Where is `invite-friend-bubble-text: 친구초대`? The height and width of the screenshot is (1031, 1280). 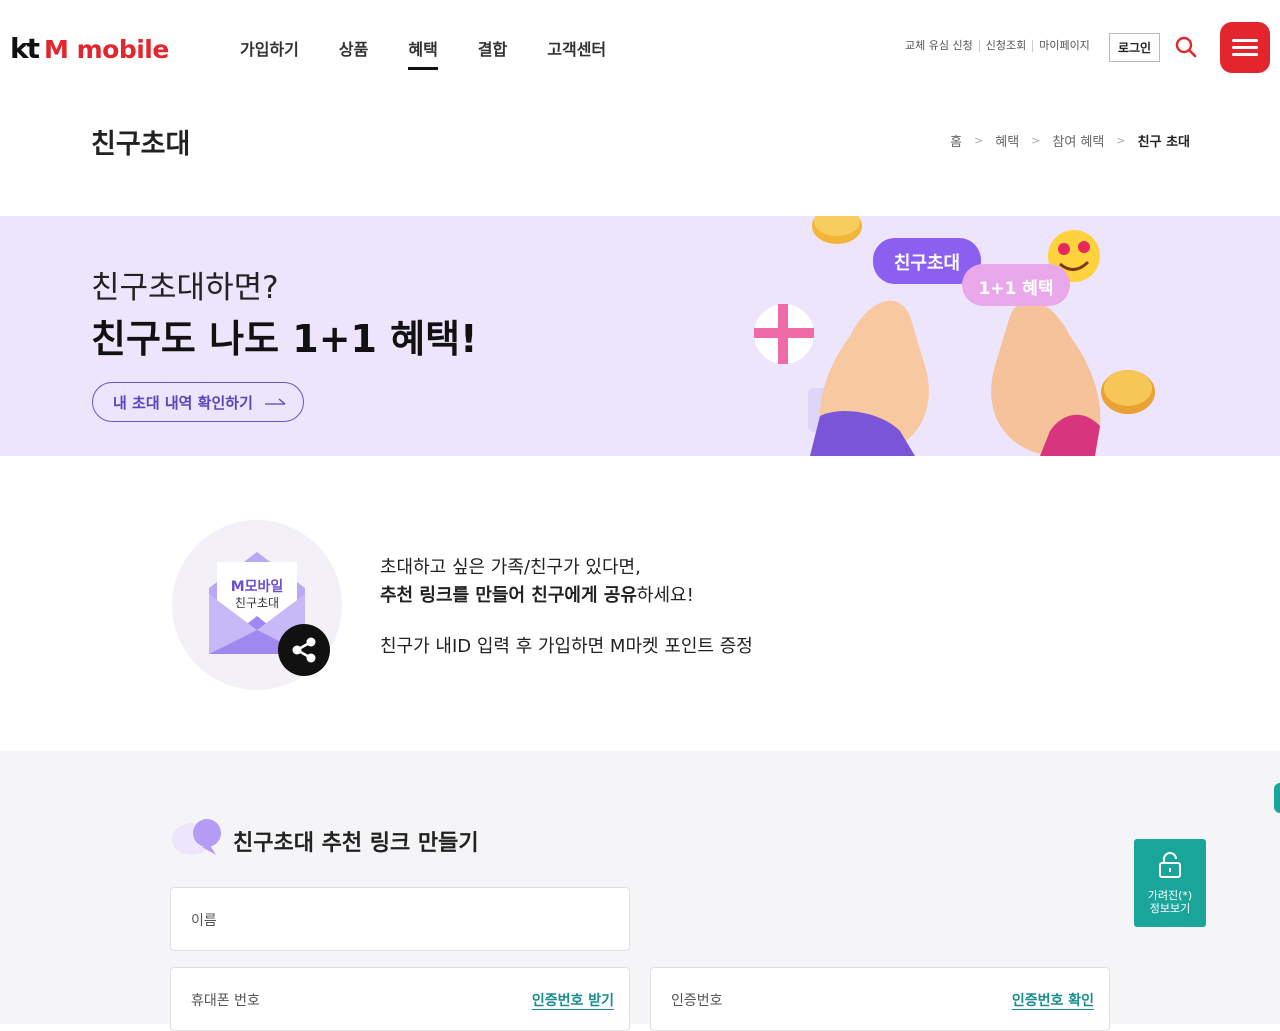 invite-friend-bubble-text: 친구초대 is located at coordinates (927, 263).